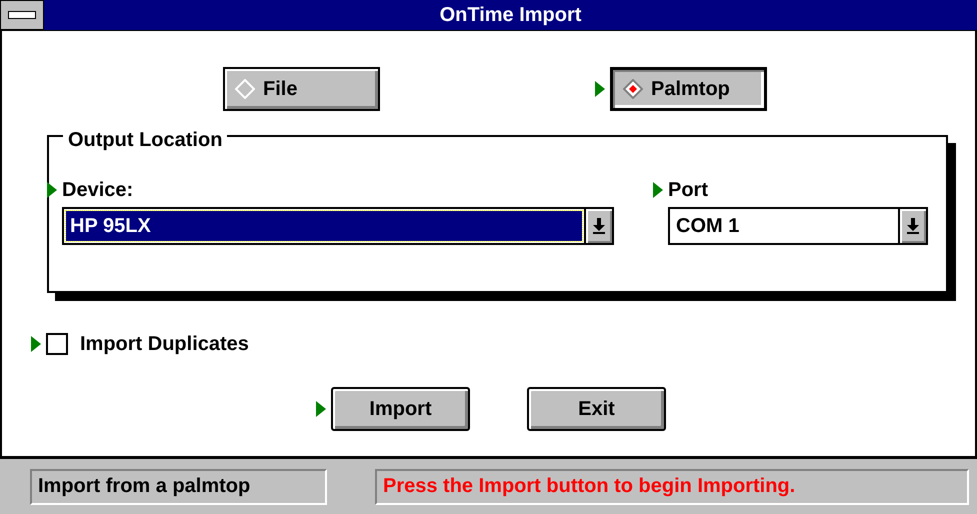  I want to click on group-title: Output Location, so click(145, 140).